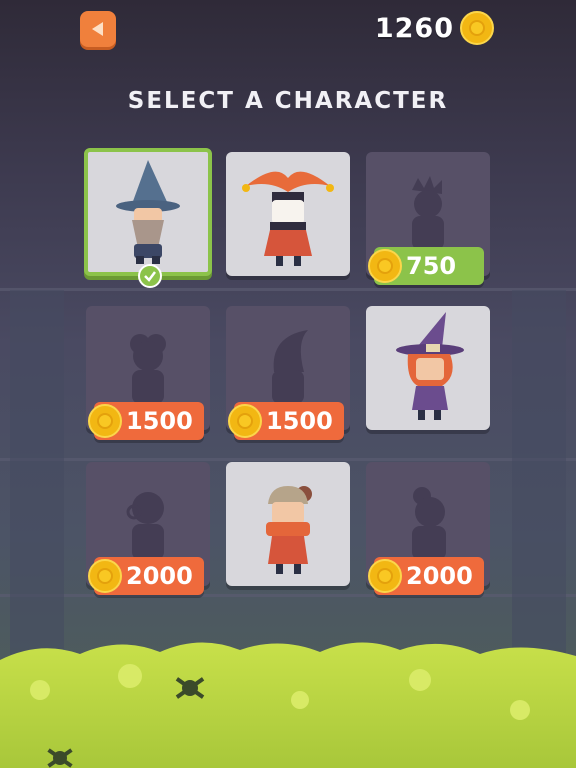 The height and width of the screenshot is (768, 576). I want to click on coin-balance-value: 1260, so click(414, 28).